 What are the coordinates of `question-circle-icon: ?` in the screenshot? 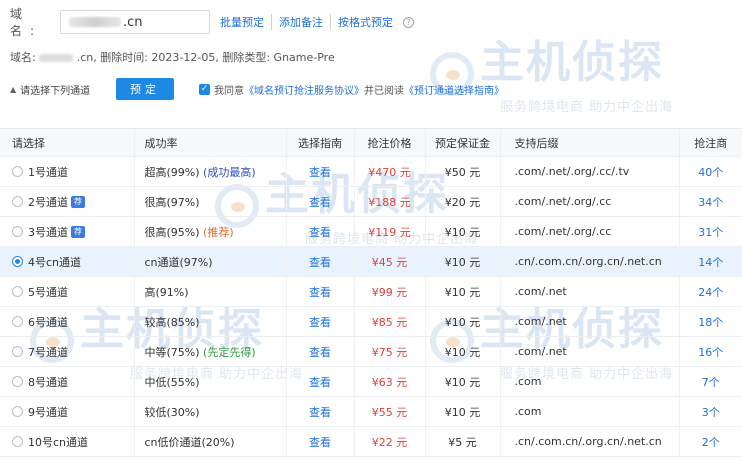 It's located at (408, 22).